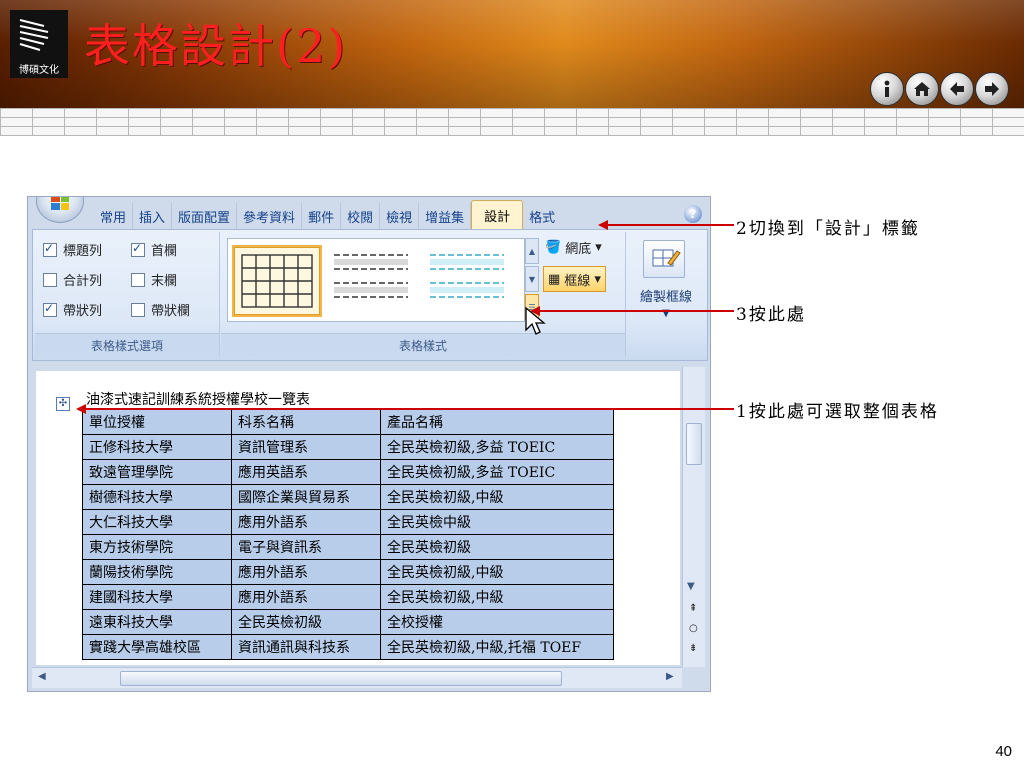  What do you see at coordinates (887, 89) in the screenshot?
I see `info-button` at bounding box center [887, 89].